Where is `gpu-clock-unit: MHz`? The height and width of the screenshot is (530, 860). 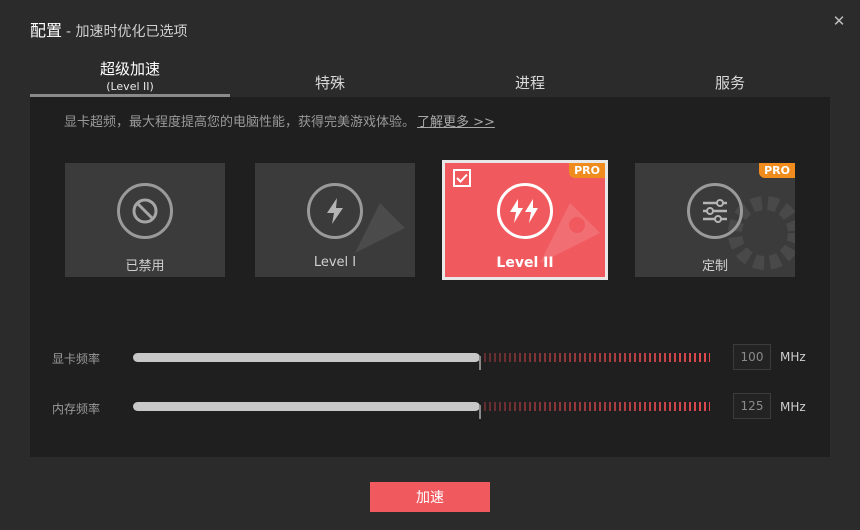
gpu-clock-unit: MHz is located at coordinates (793, 357).